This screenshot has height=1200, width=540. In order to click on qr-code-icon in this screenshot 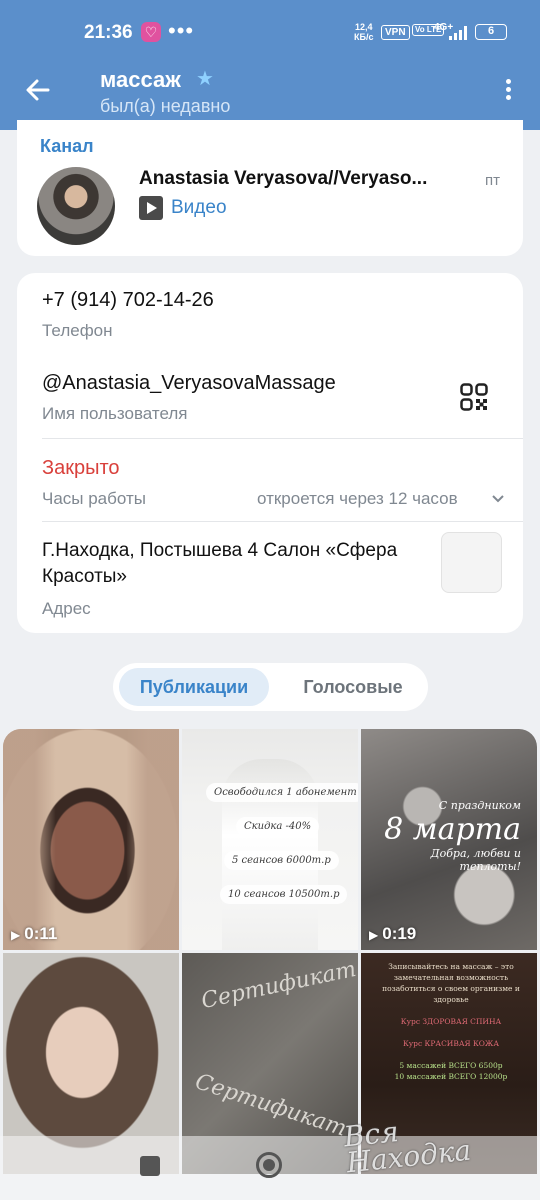, I will do `click(474, 397)`.